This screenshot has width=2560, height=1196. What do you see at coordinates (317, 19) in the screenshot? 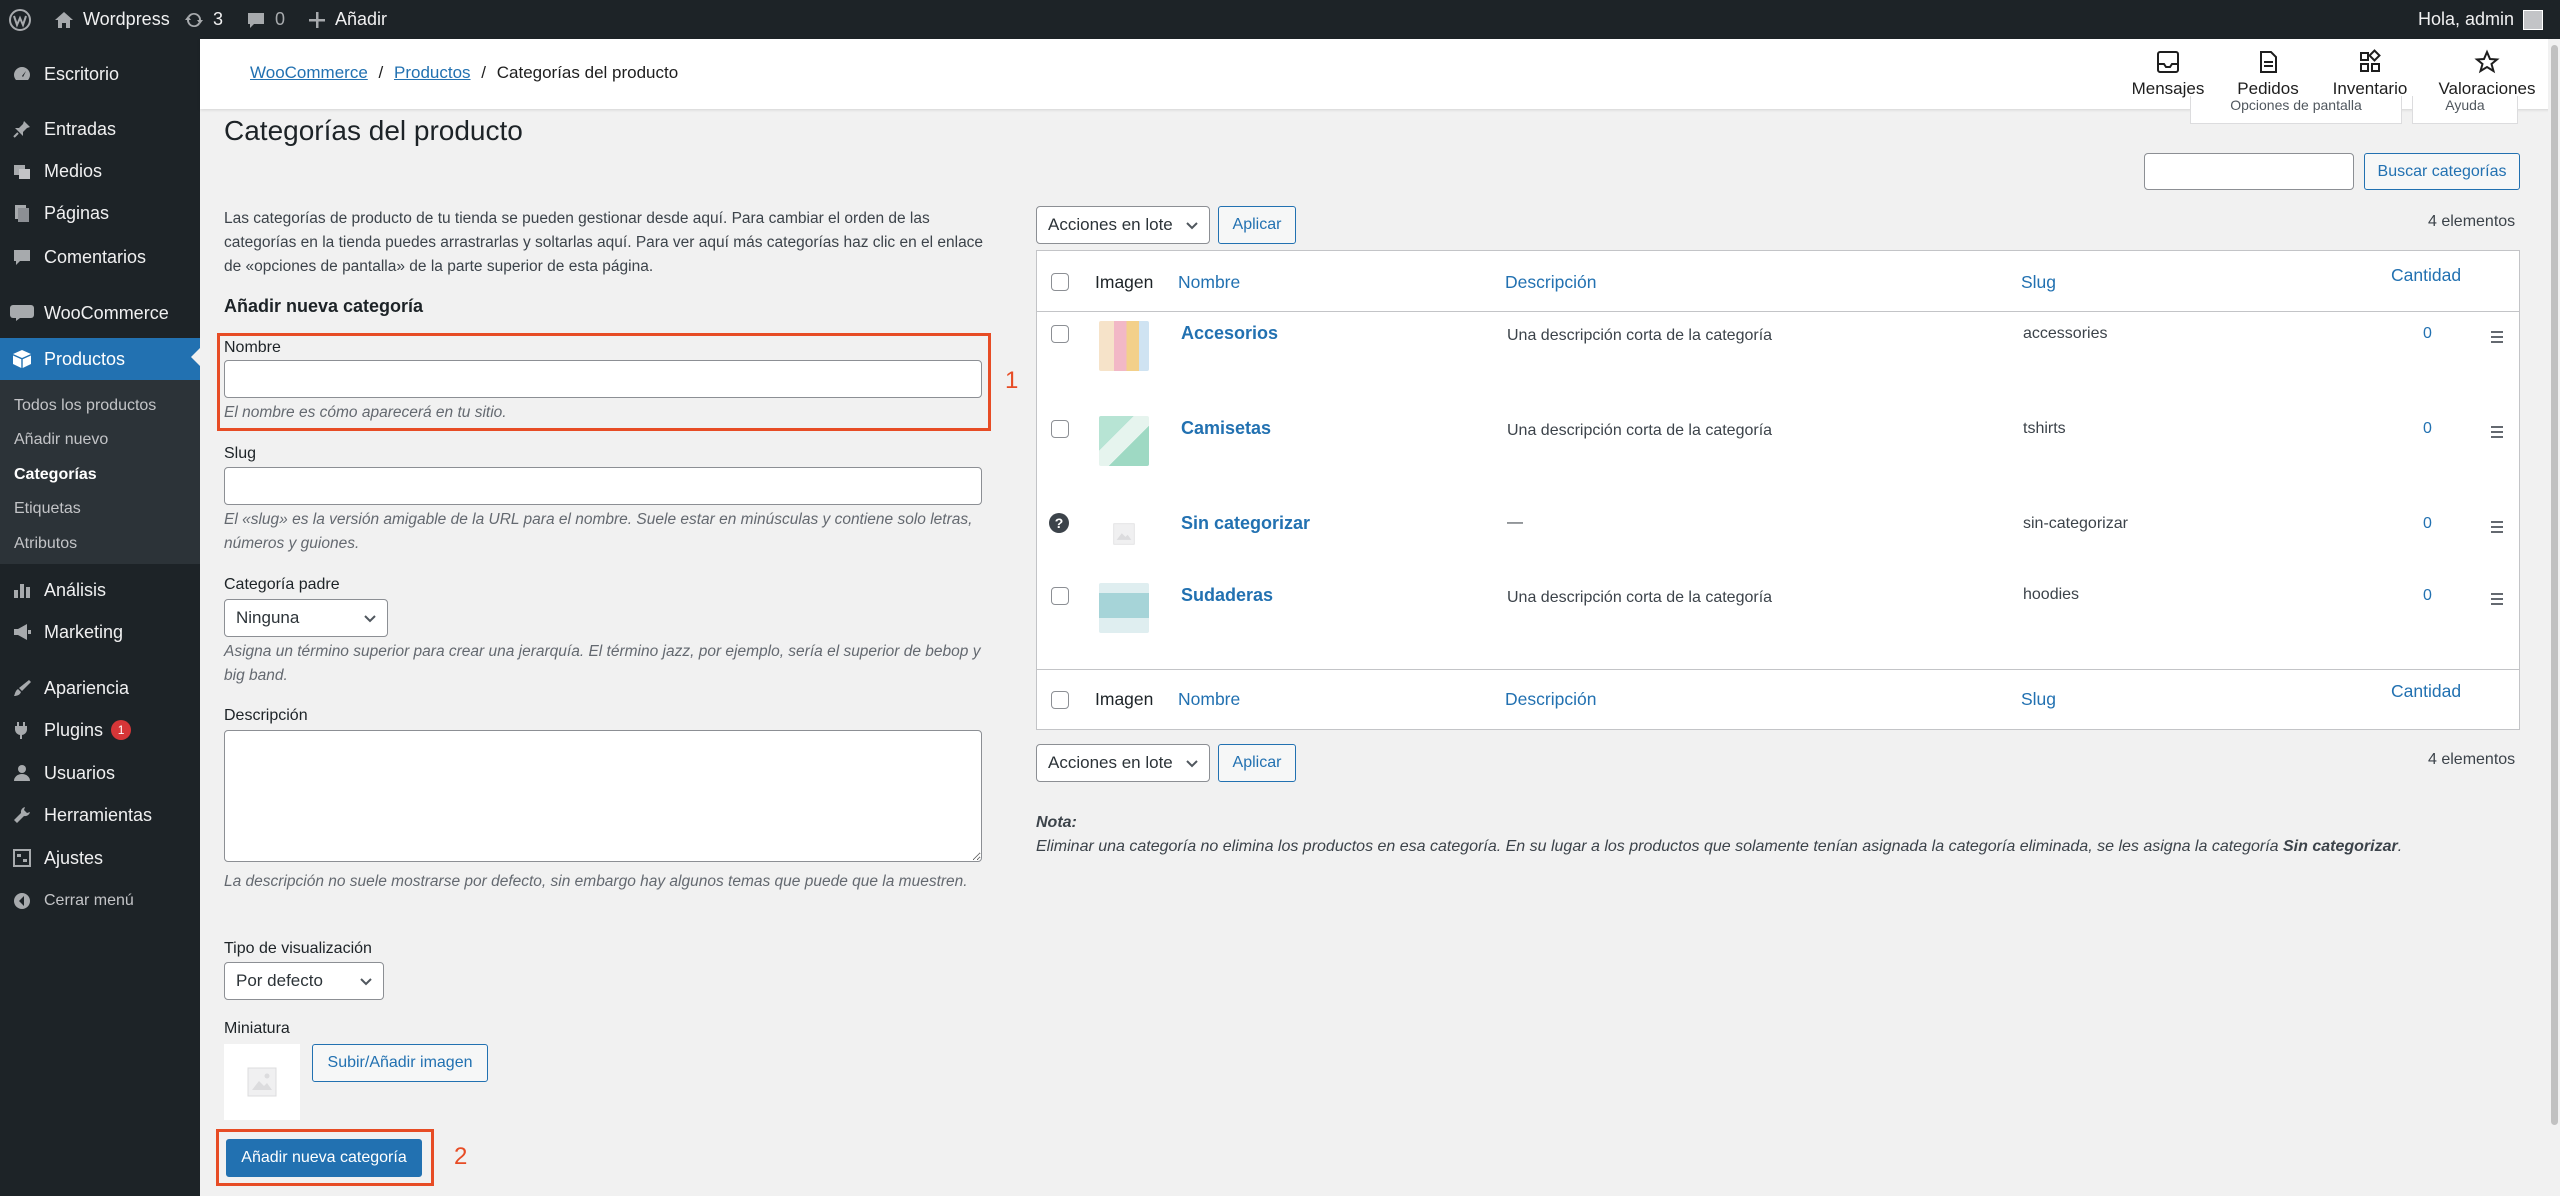
I see `plus-icon` at bounding box center [317, 19].